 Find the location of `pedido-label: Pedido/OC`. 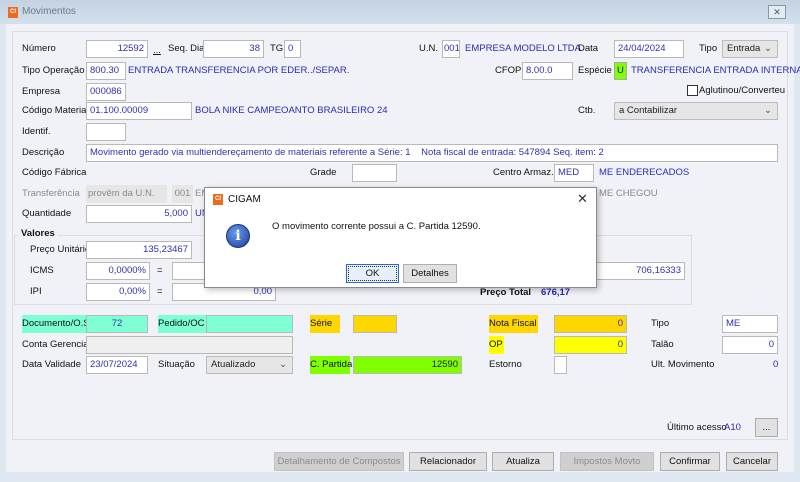

pedido-label: Pedido/OC is located at coordinates (182, 324).